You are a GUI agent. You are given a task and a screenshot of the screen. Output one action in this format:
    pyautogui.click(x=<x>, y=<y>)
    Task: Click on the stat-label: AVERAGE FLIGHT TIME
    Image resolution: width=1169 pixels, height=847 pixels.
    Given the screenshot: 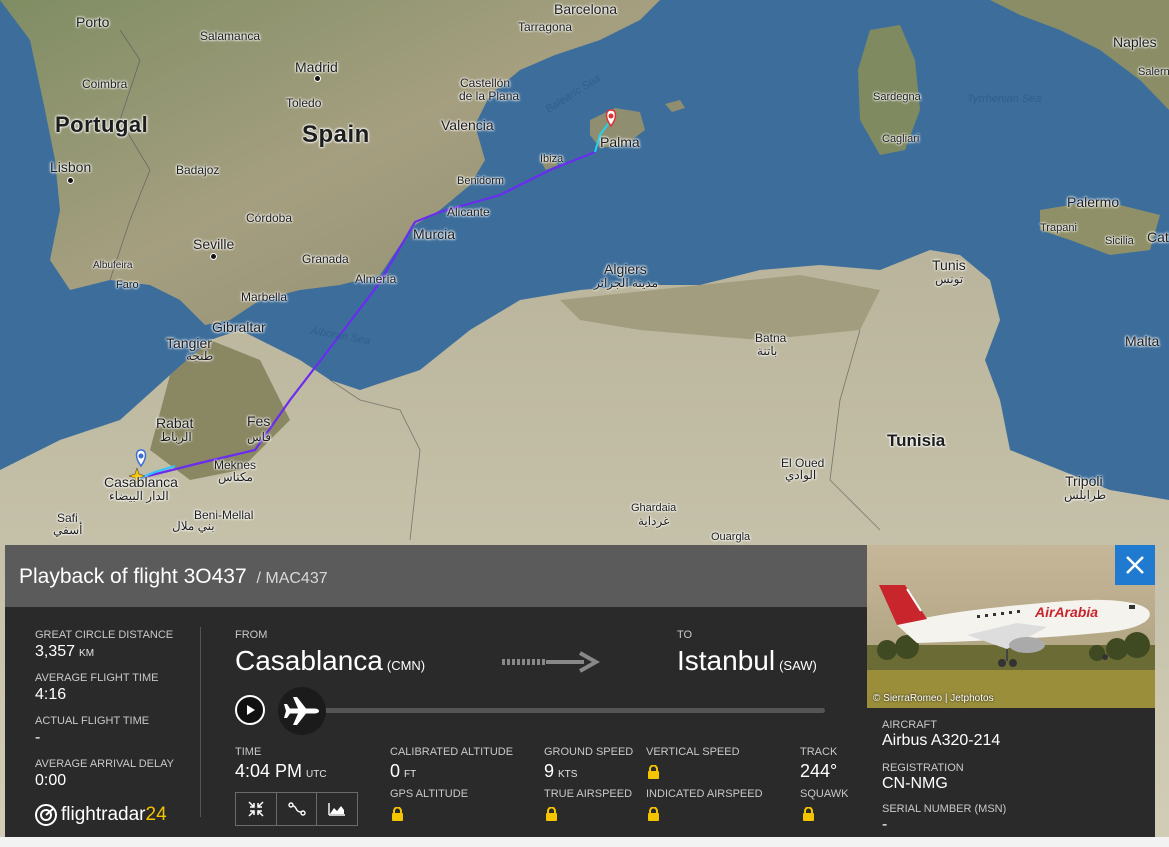 What is the action you would take?
    pyautogui.click(x=97, y=678)
    